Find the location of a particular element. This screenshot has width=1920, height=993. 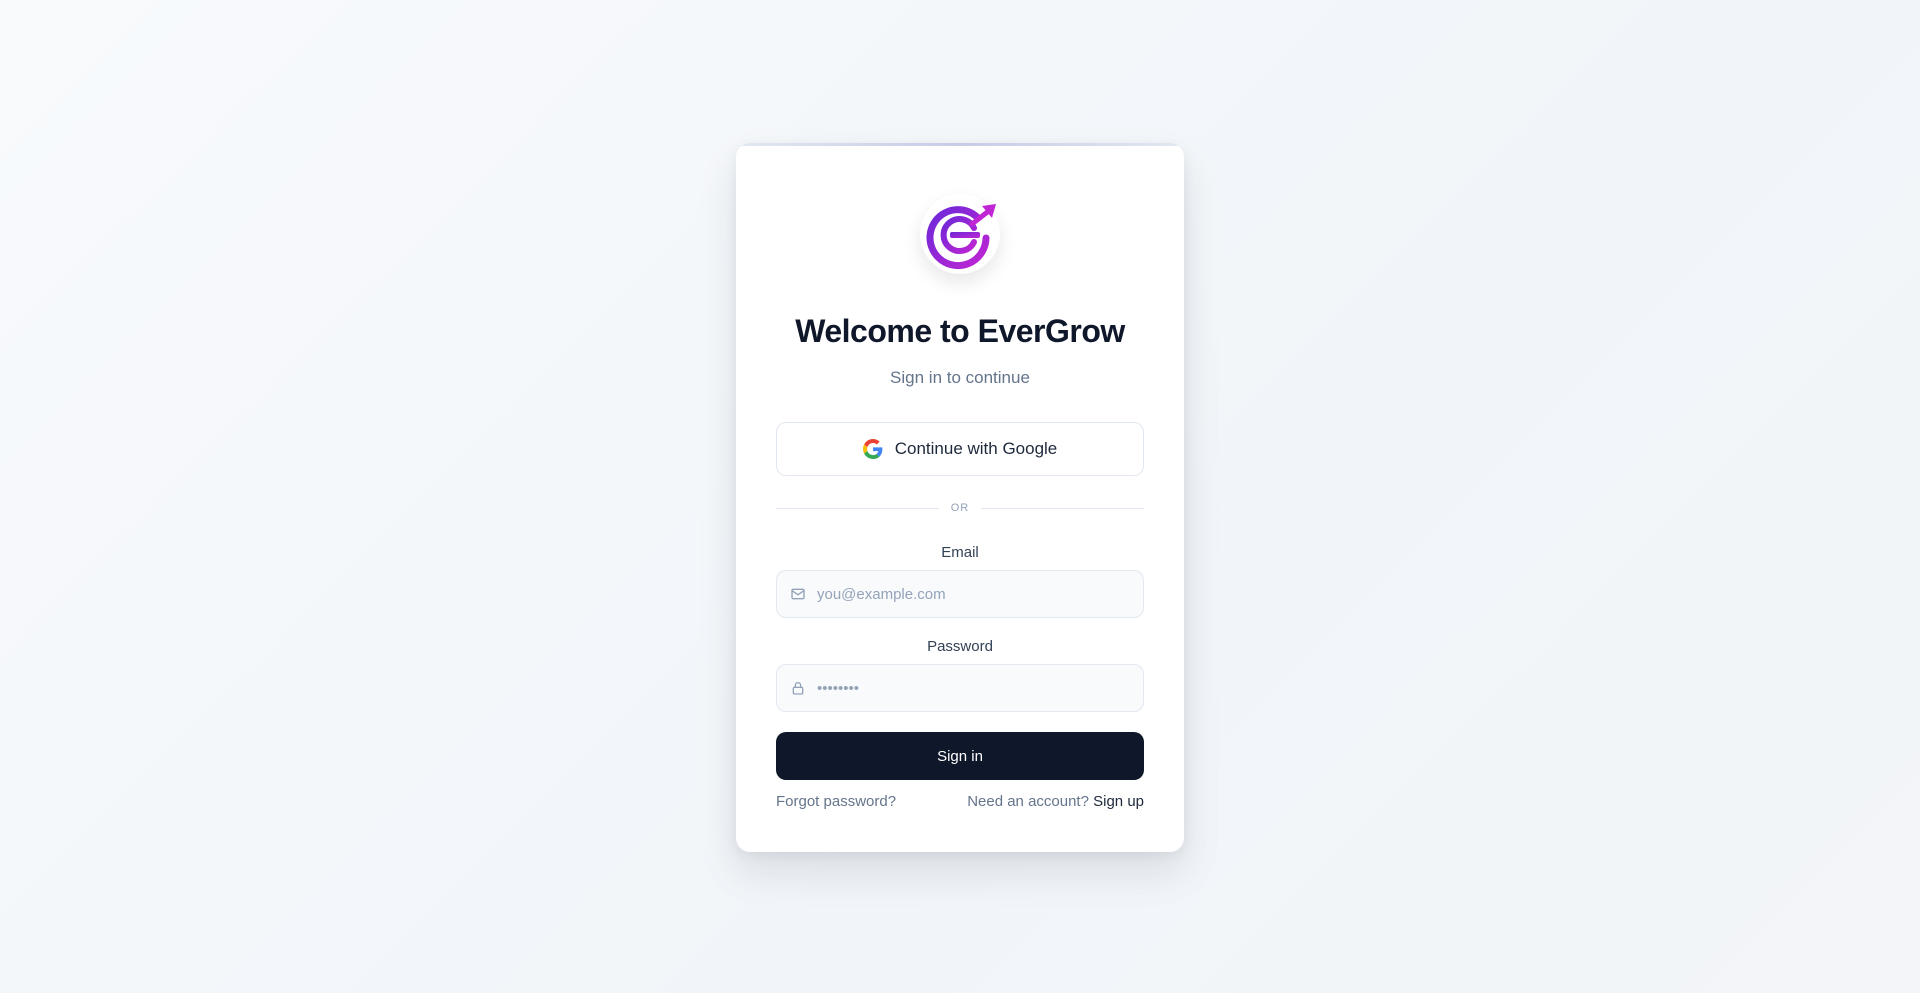

logo-badge is located at coordinates (960, 234).